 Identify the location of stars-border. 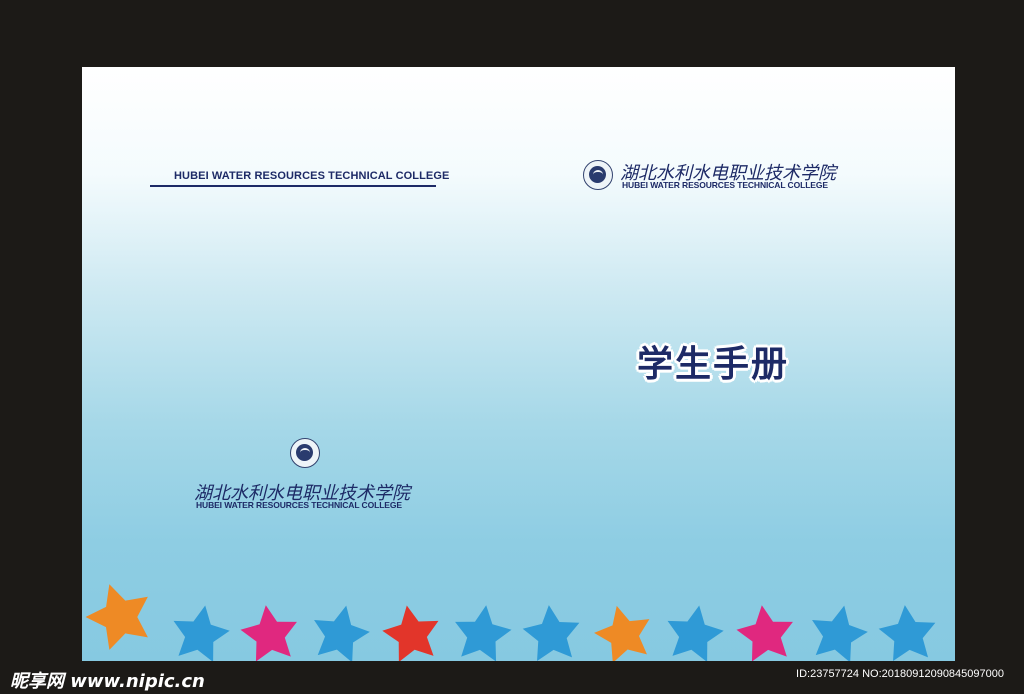
(510, 619).